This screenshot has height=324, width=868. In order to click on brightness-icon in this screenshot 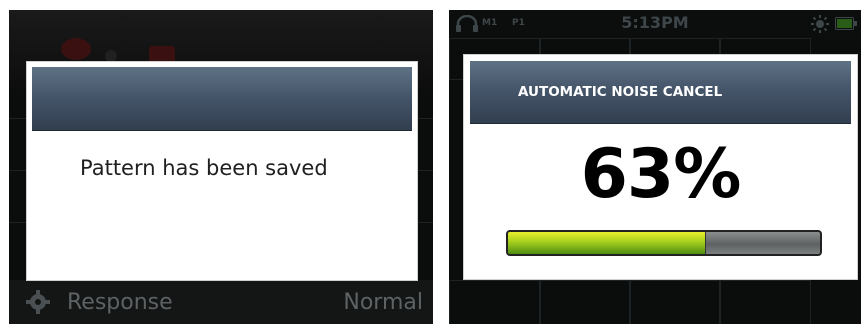, I will do `click(820, 24)`.